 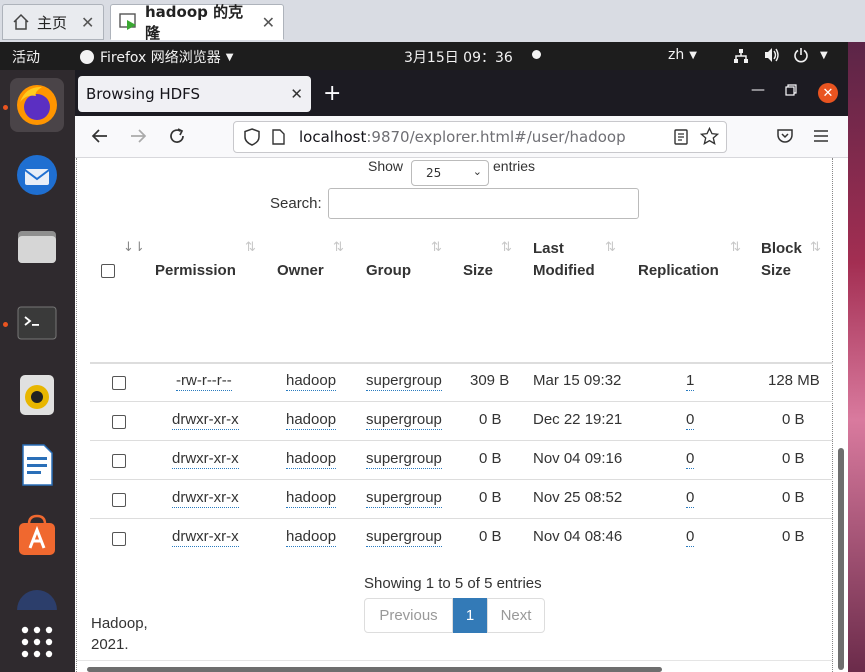 What do you see at coordinates (177, 138) in the screenshot?
I see `reload-button` at bounding box center [177, 138].